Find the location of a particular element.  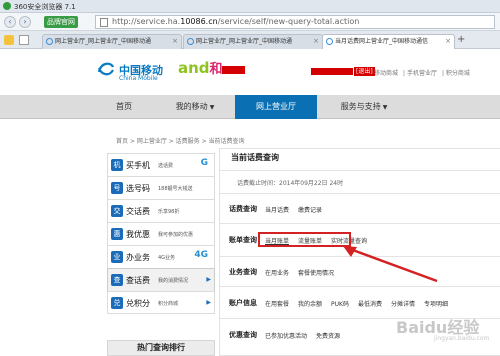

row-links-offer-query: 已参加优惠活动 免费资源 is located at coordinates (307, 335).